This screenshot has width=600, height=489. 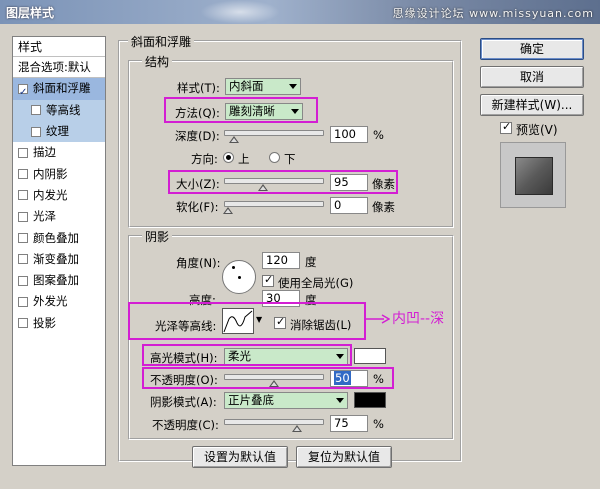 I want to click on direction-down-radio, so click(x=274, y=157).